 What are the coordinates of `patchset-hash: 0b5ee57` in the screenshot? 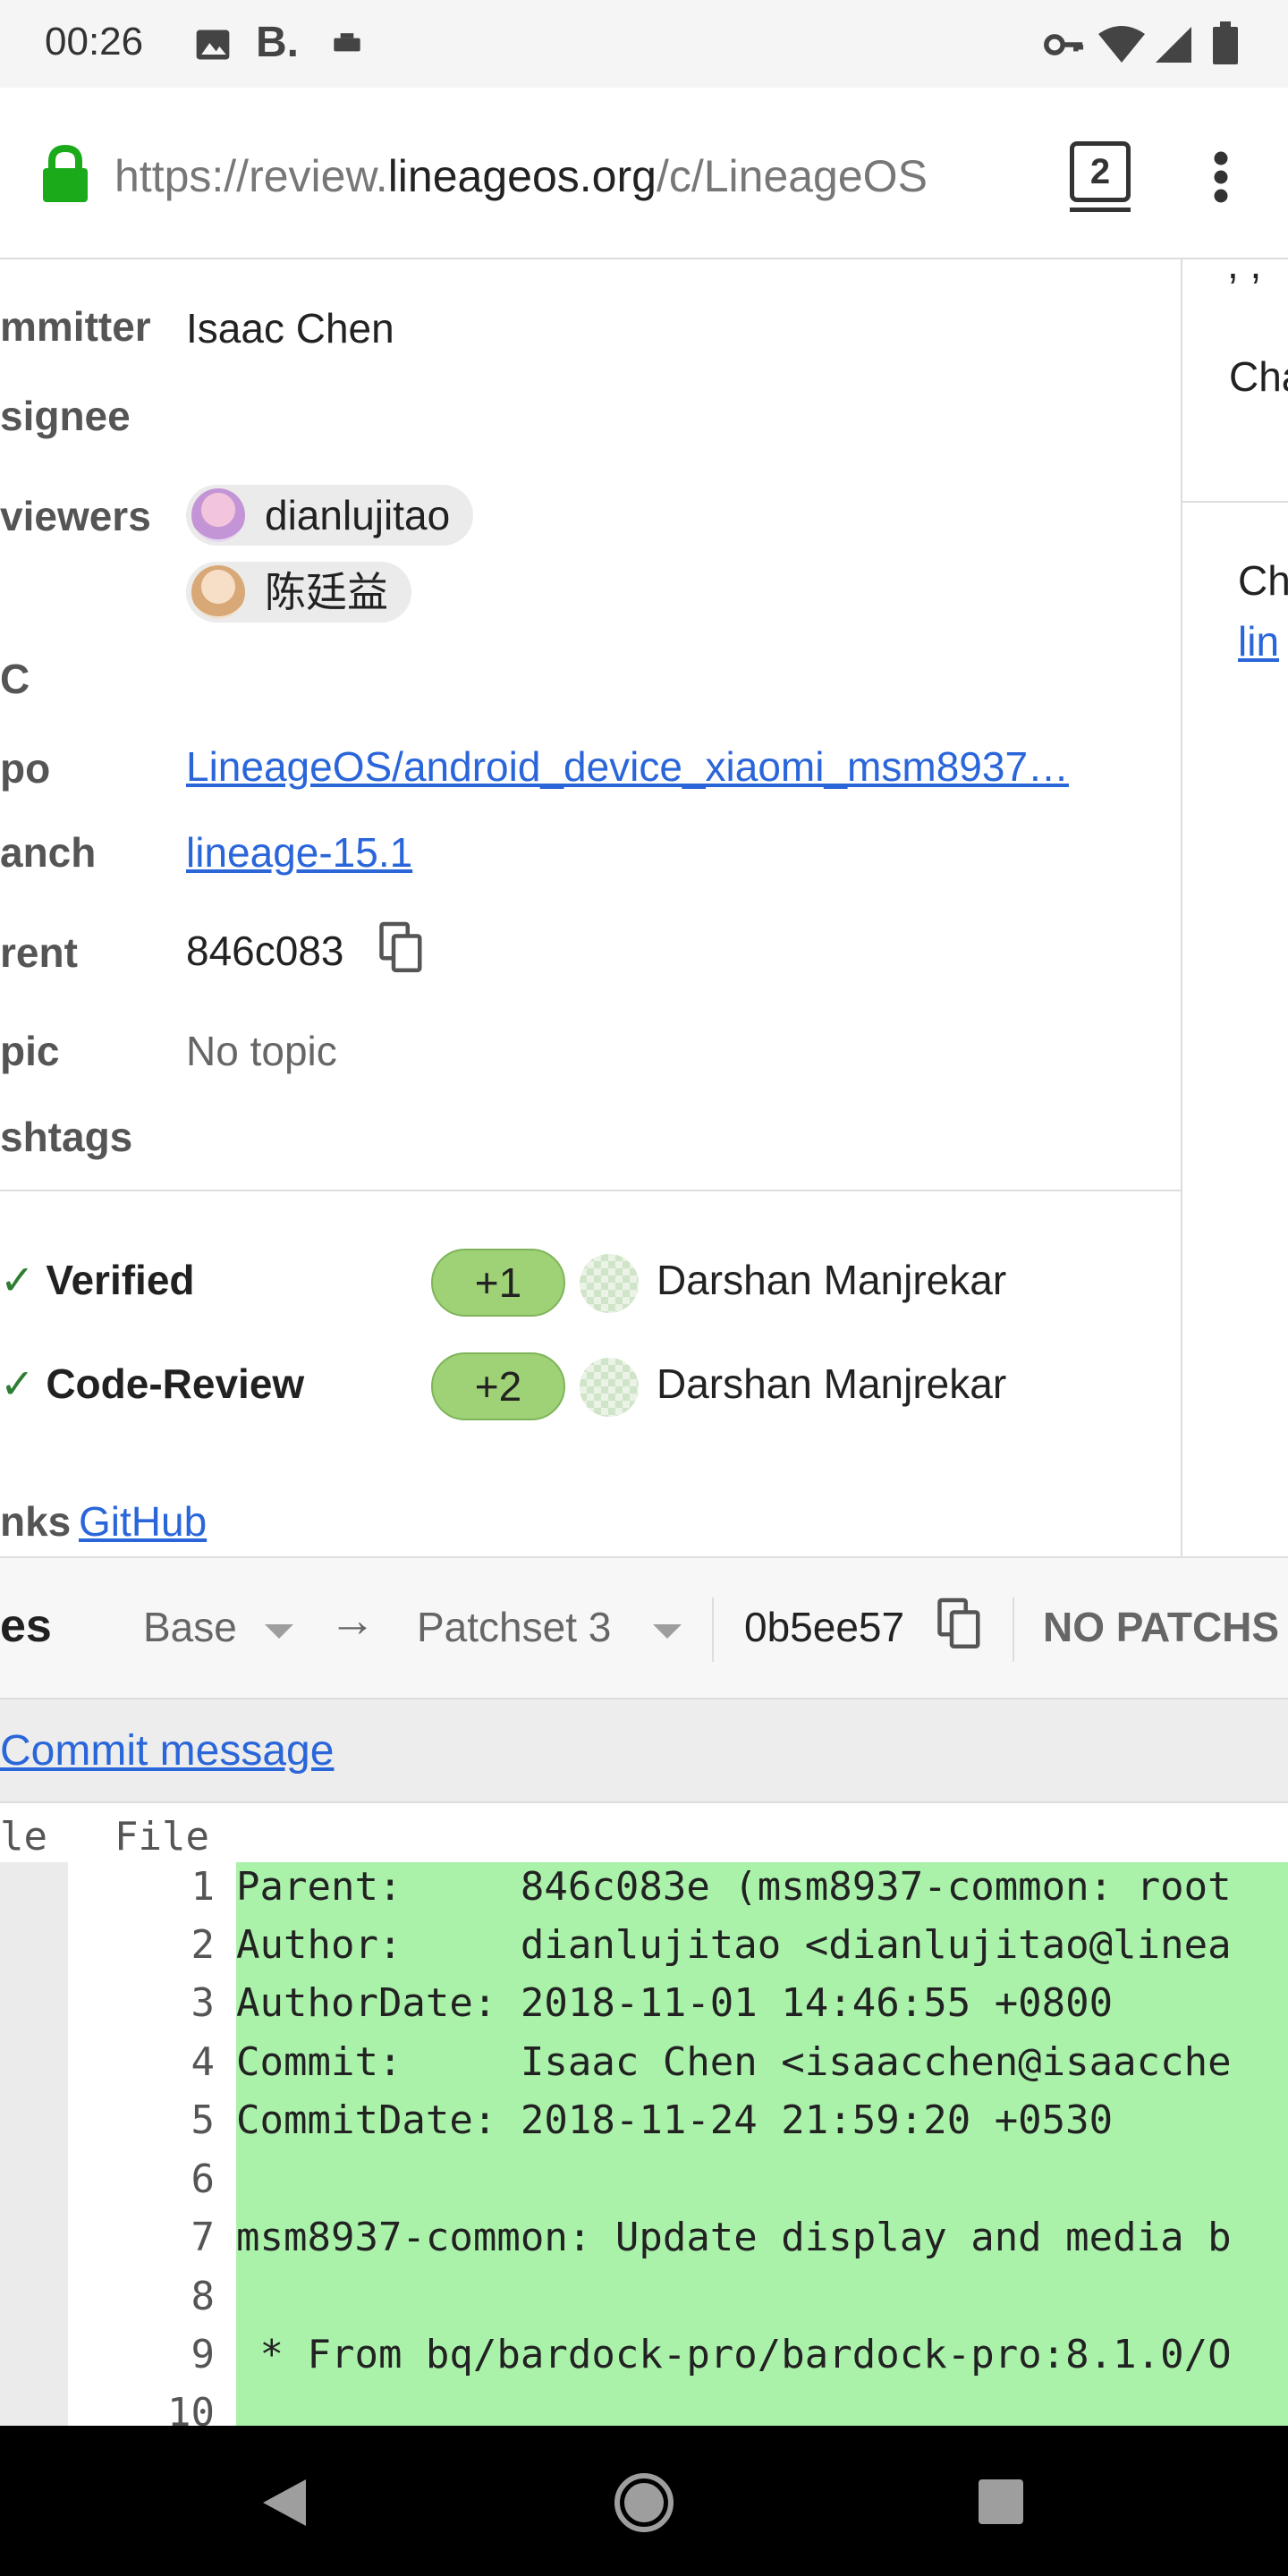 It's located at (824, 1627).